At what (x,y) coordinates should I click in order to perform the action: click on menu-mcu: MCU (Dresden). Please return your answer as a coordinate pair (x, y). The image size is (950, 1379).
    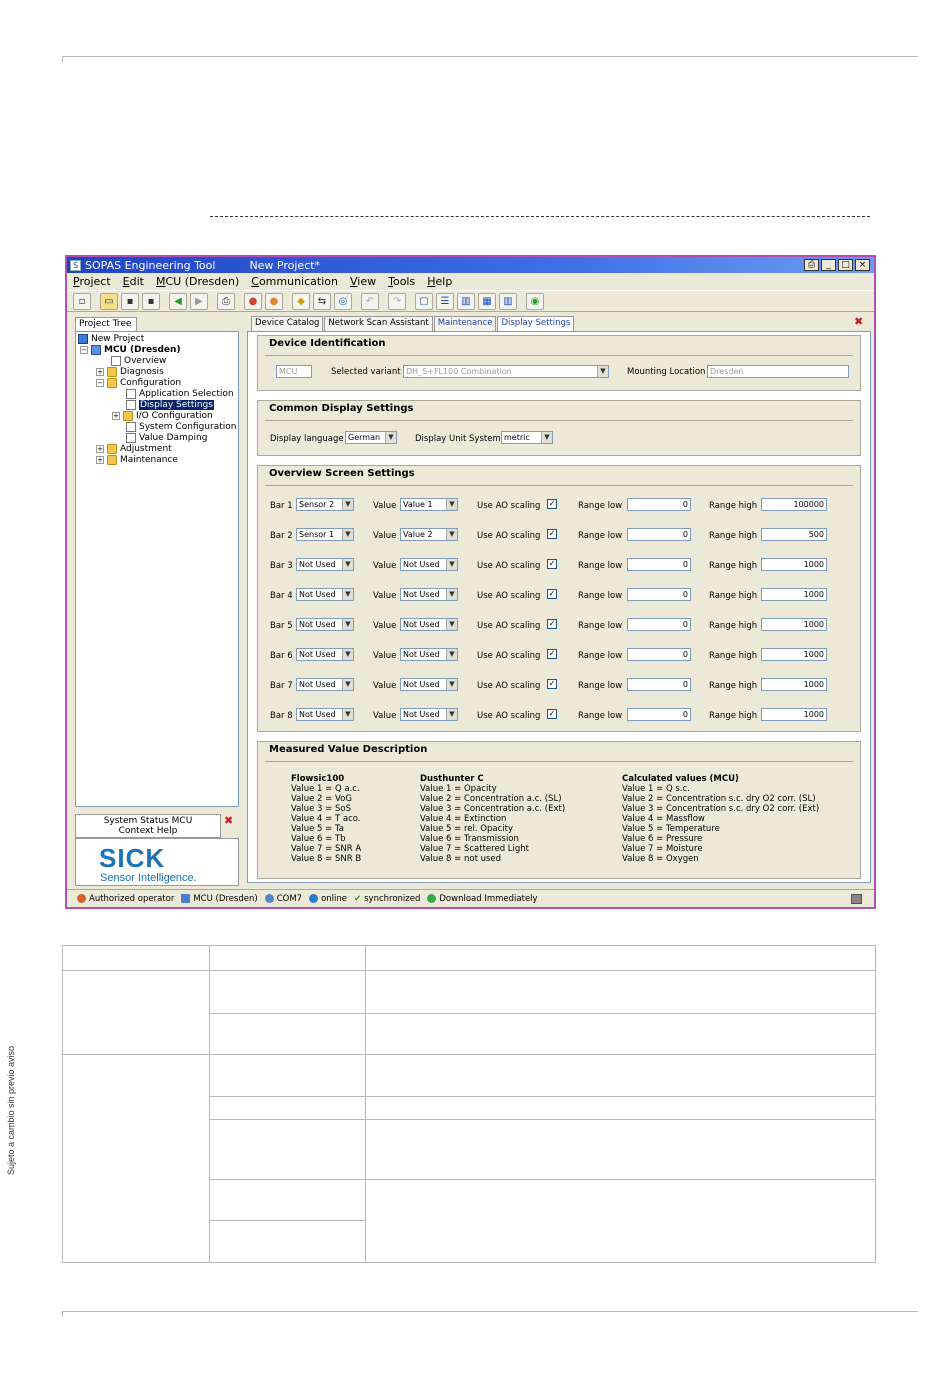
    Looking at the image, I should click on (197, 281).